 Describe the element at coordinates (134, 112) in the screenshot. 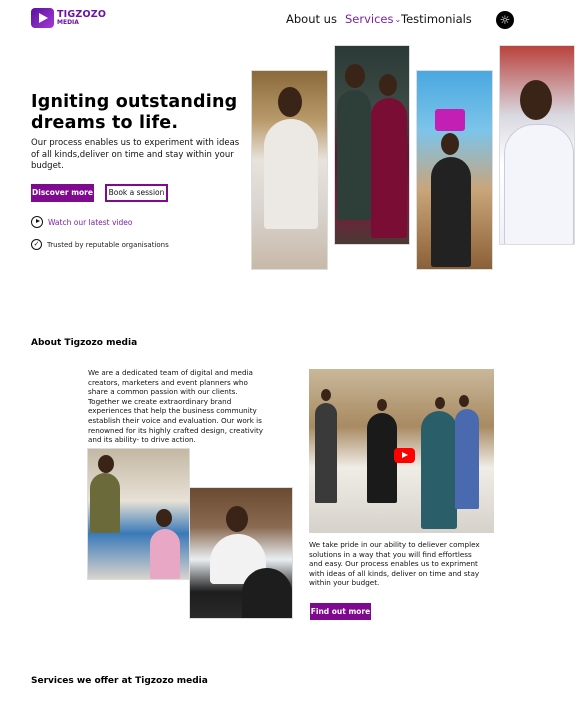

I see `hero-title: Igniting outstanding dreams to life.` at that location.